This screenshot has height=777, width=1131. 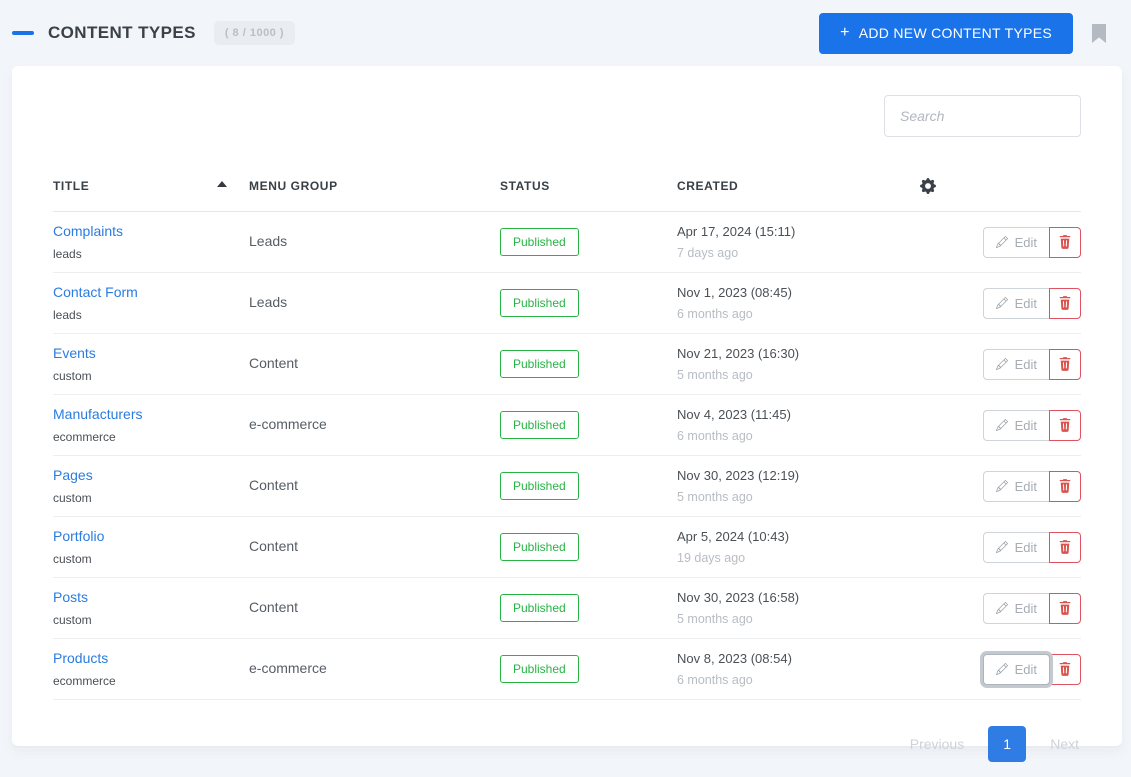 I want to click on column-header-actions, so click(x=1000, y=187).